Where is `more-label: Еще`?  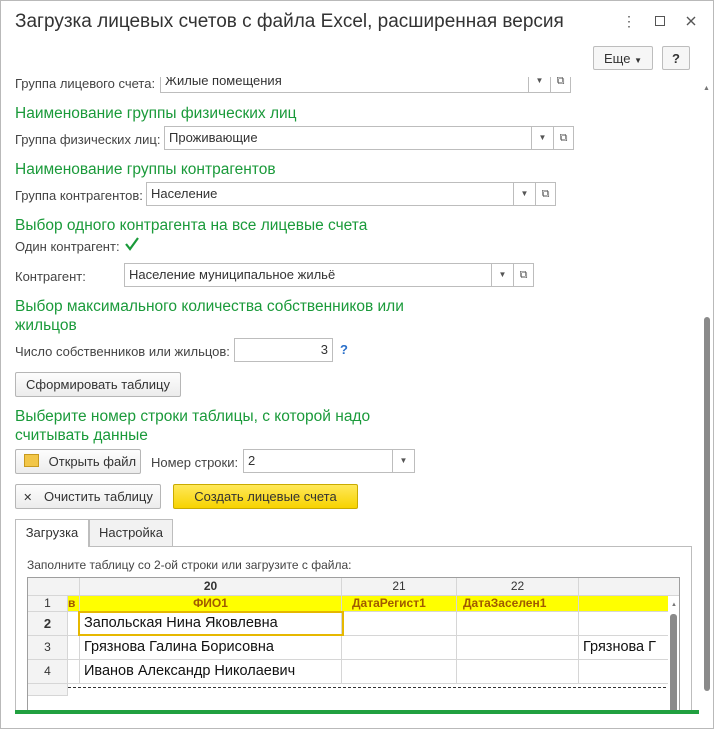
more-label: Еще is located at coordinates (617, 58).